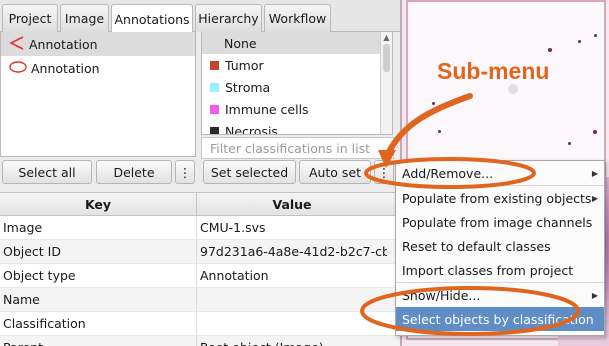 This screenshot has height=346, width=609. I want to click on ellipse-icon, so click(18, 68).